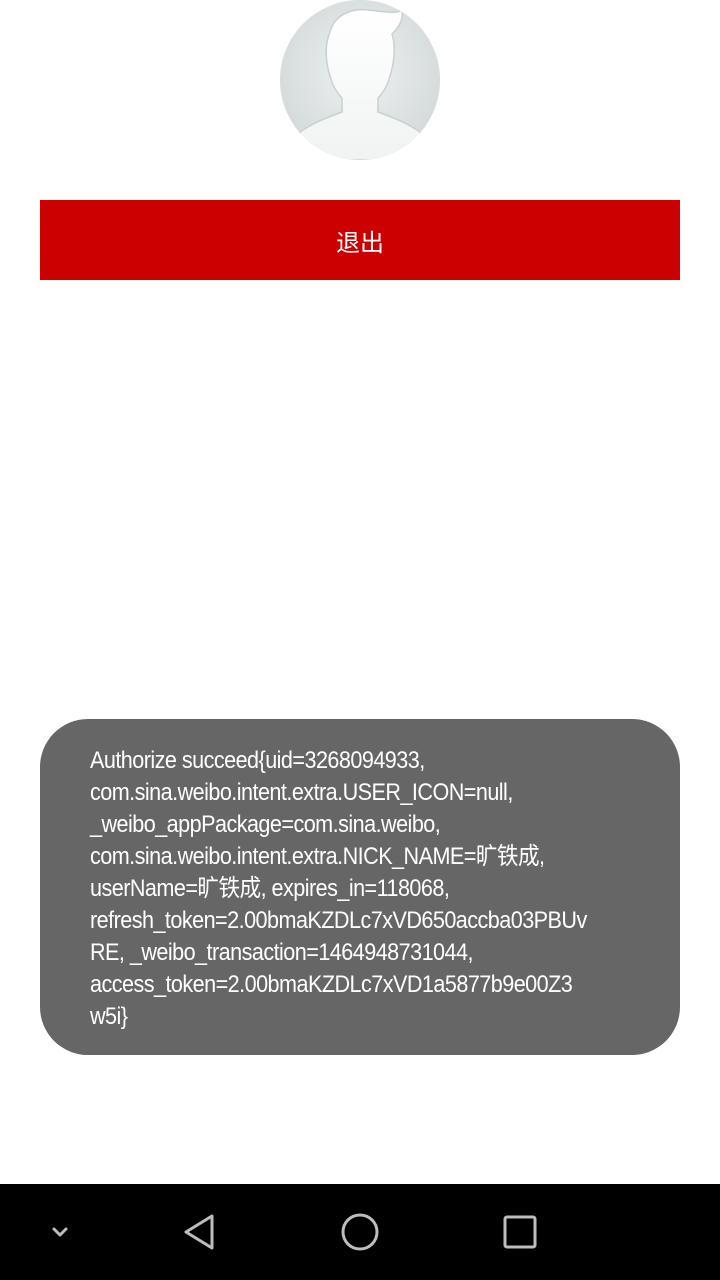 Image resolution: width=720 pixels, height=1280 pixels. I want to click on home-circle-icon, so click(360, 1232).